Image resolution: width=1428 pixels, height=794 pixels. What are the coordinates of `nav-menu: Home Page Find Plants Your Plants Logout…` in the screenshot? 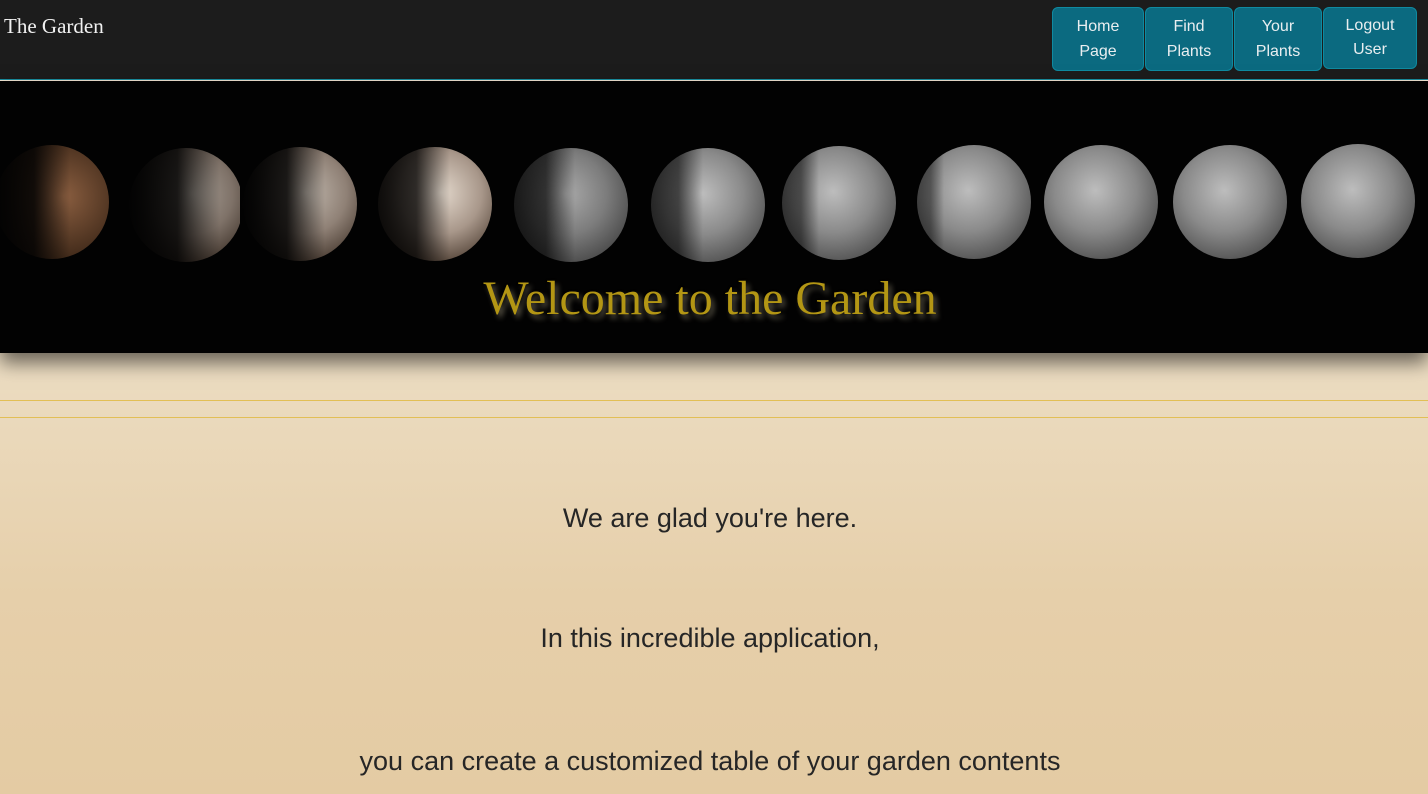 It's located at (1234, 39).